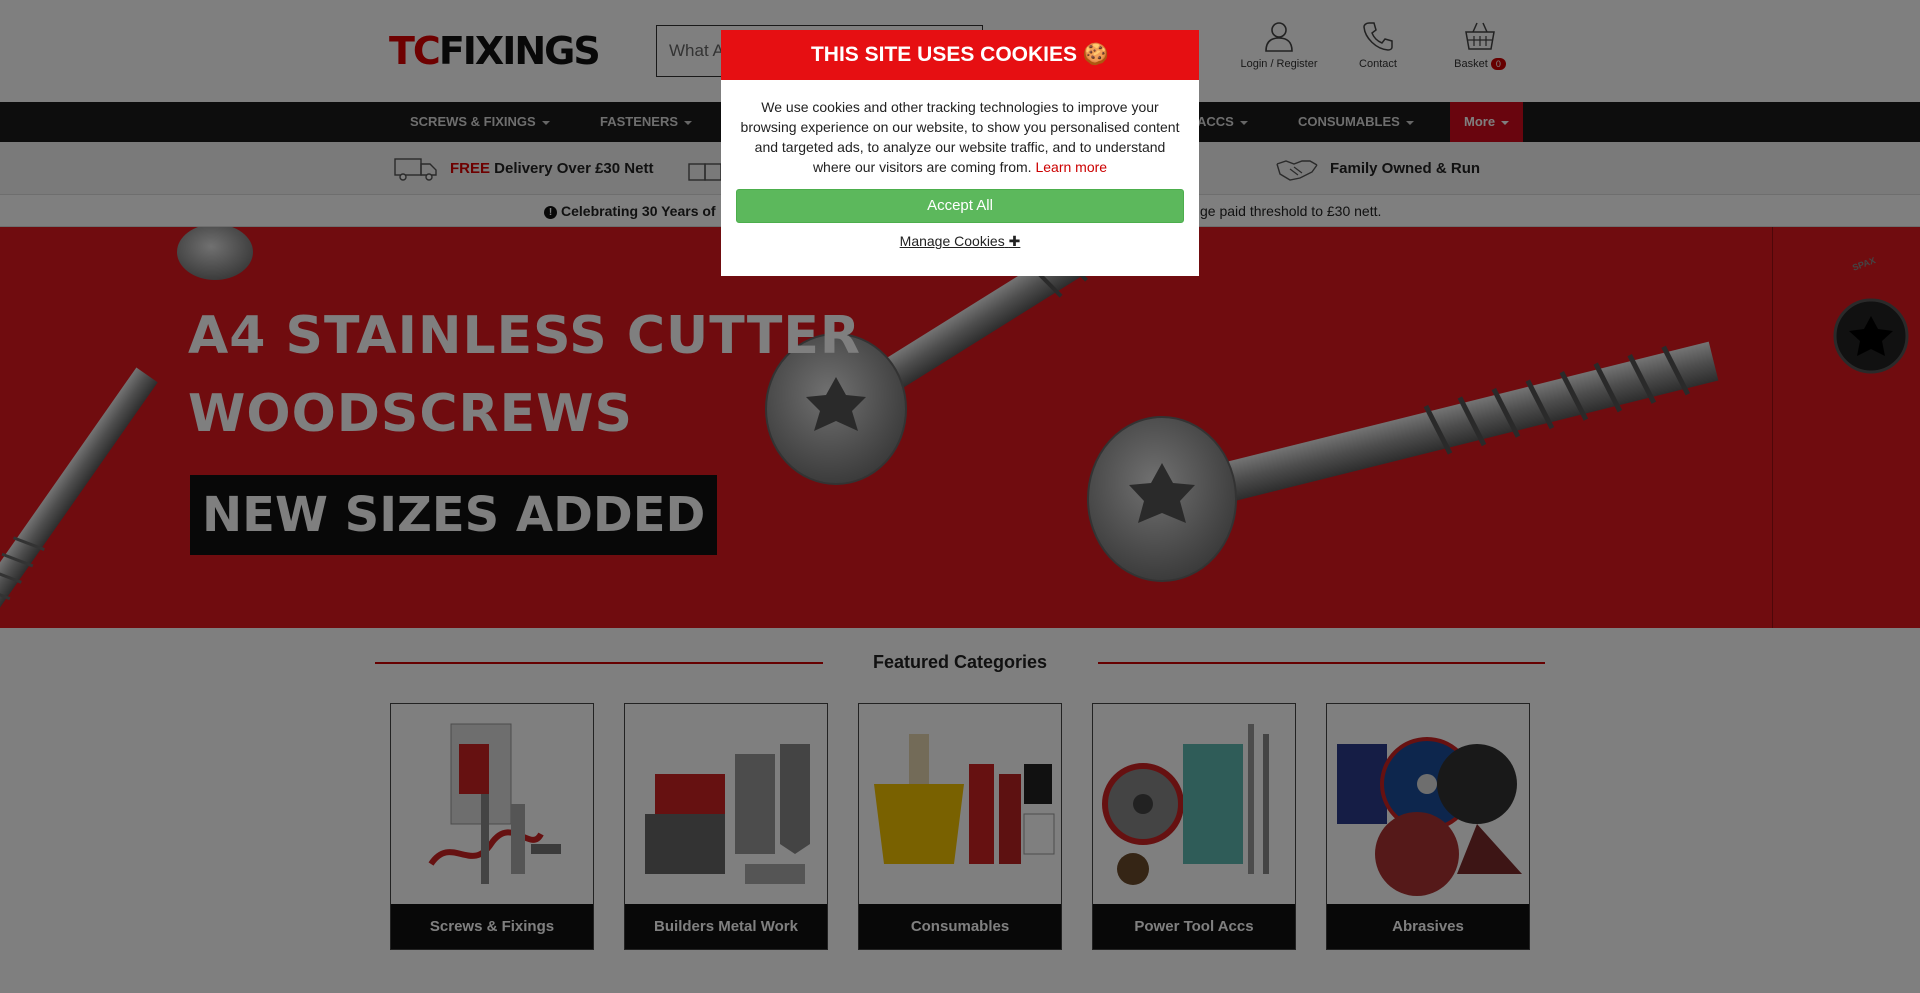 This screenshot has width=1920, height=993. I want to click on accept-all-button: Accept All, so click(960, 206).